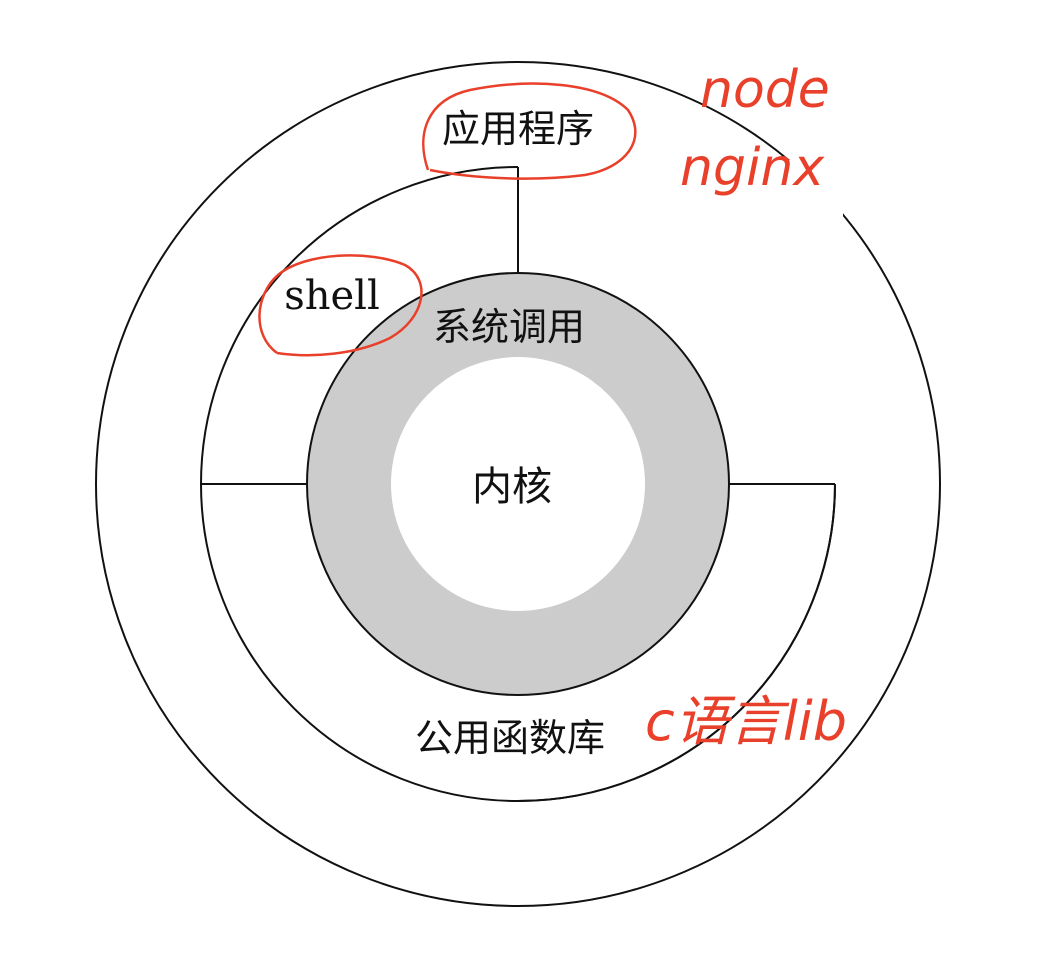 The image size is (1055, 977). What do you see at coordinates (746, 721) in the screenshot?
I see `library-note: c语言lib` at bounding box center [746, 721].